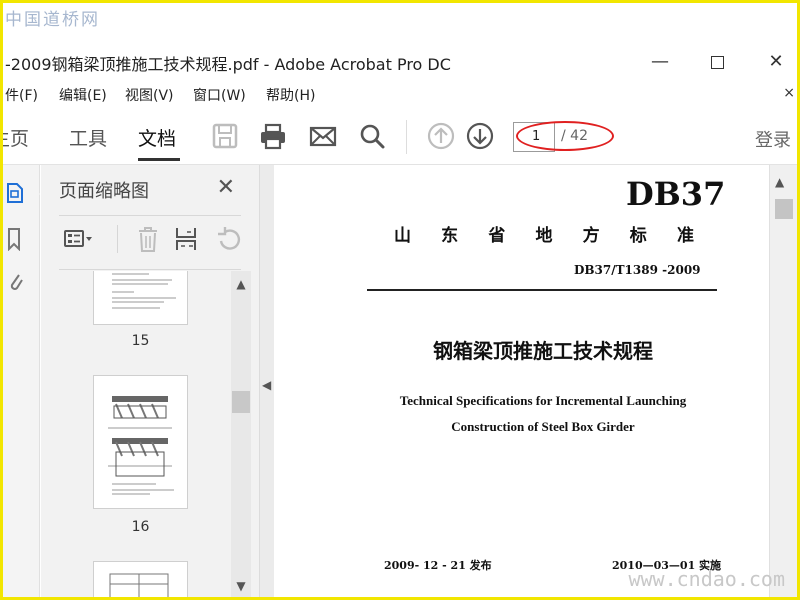  I want to click on tab-home: 主页, so click(16, 137).